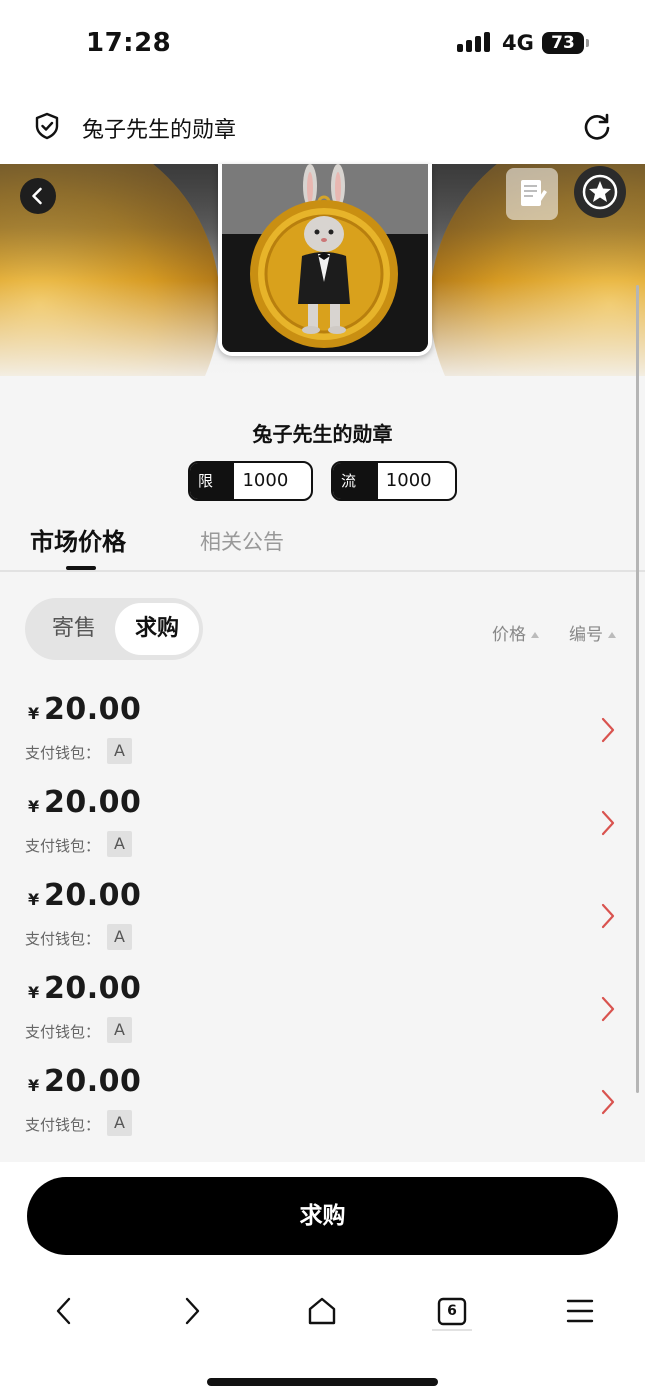  I want to click on limit-value: 1000份, so click(265, 480).